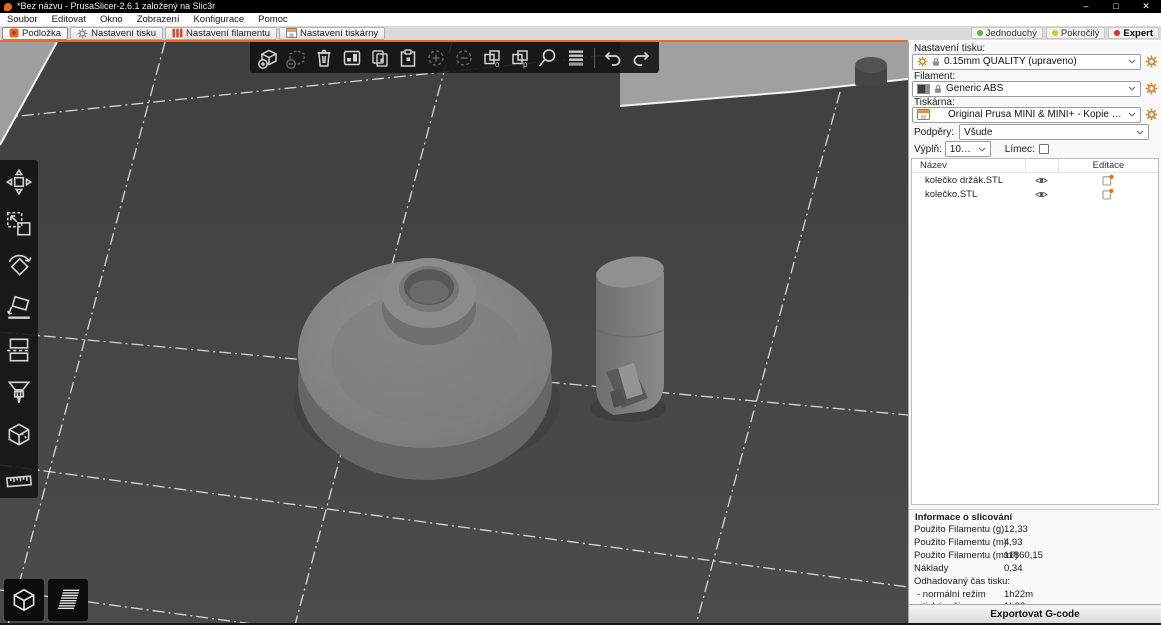 The height and width of the screenshot is (625, 1161). I want to click on arrange-button, so click(352, 58).